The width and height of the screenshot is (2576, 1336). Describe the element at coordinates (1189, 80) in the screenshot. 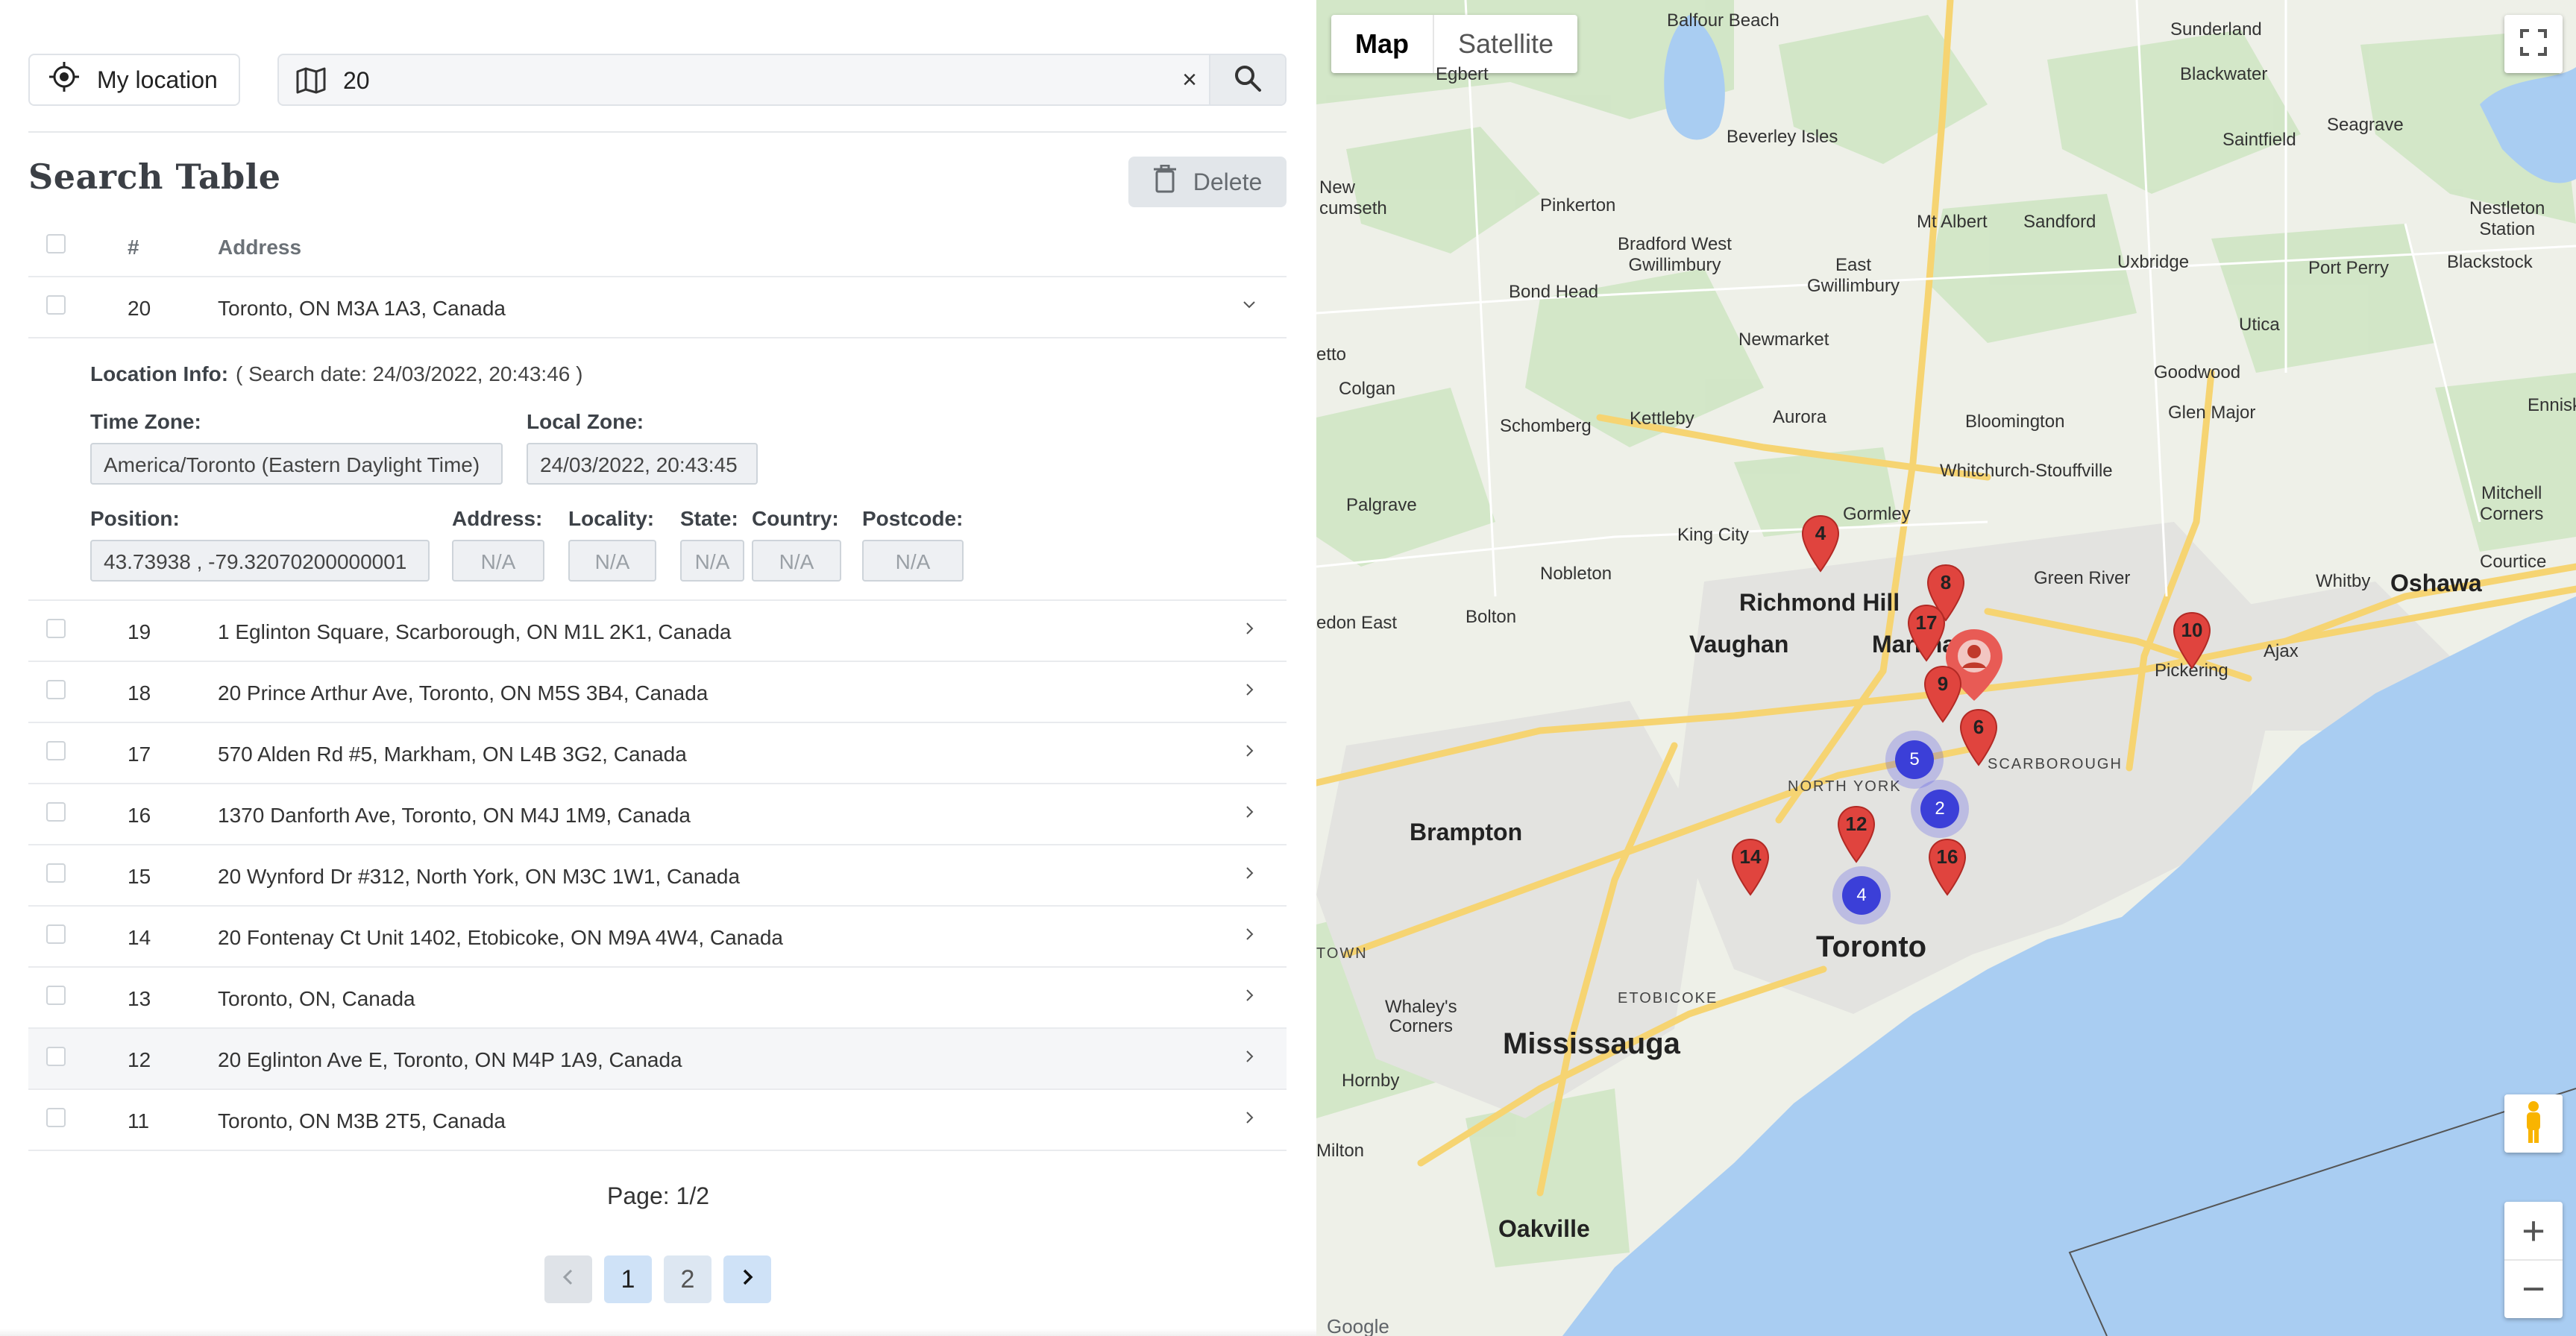

I see `clear-icon: ×` at that location.